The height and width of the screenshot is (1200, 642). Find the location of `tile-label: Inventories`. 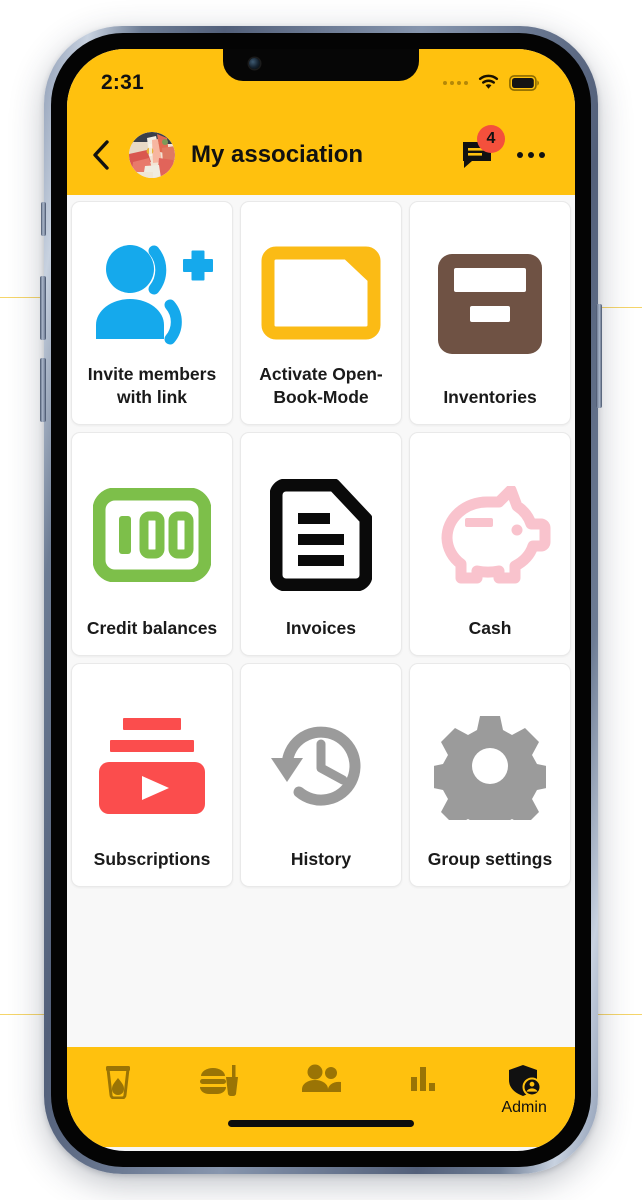

tile-label: Inventories is located at coordinates (490, 396).